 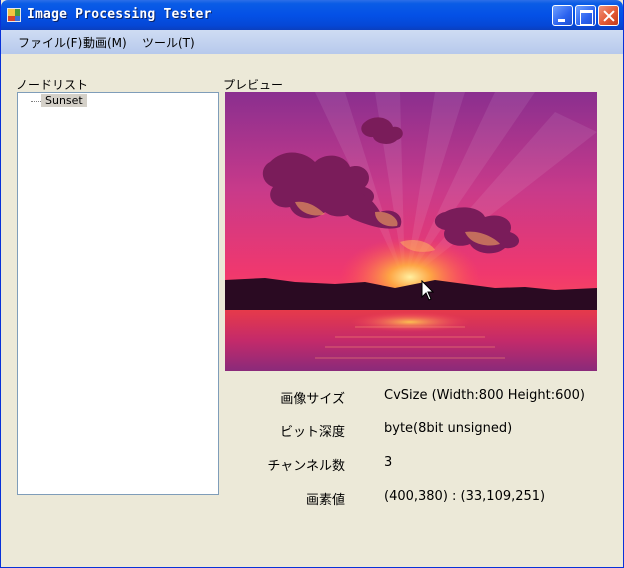 I want to click on channel-count-label: チャンネル数, so click(x=306, y=466).